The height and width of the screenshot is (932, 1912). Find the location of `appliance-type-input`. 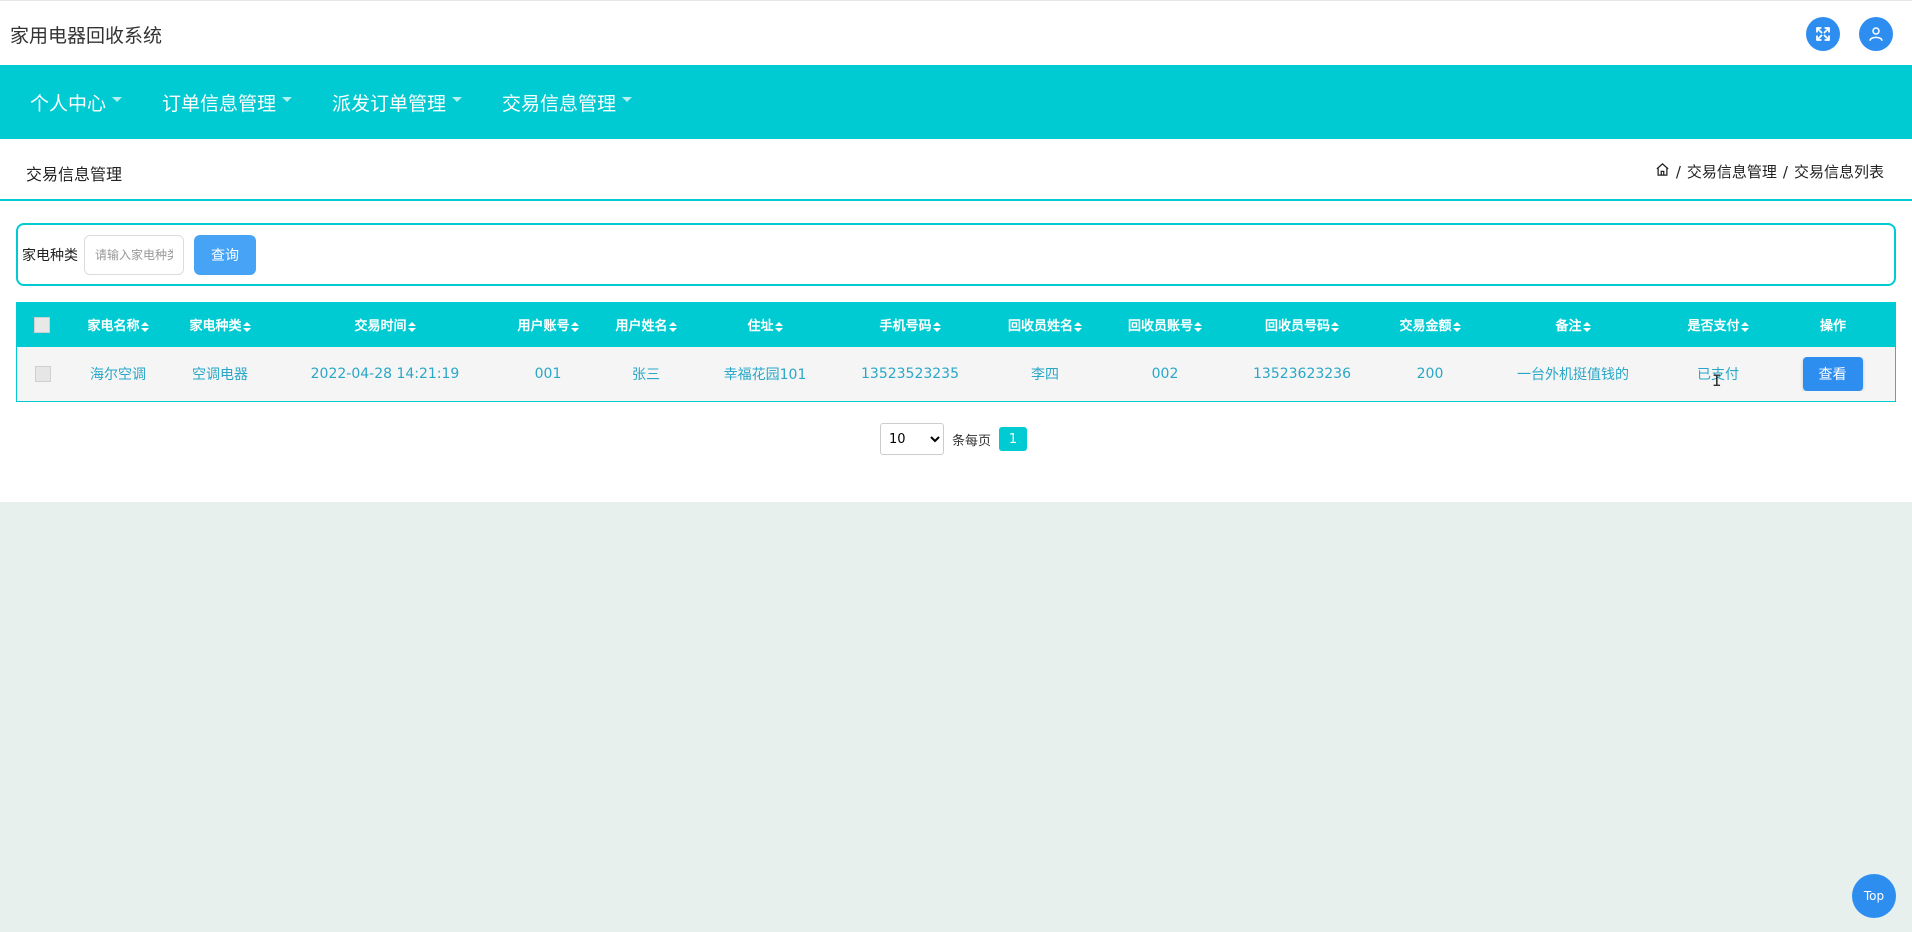

appliance-type-input is located at coordinates (134, 254).